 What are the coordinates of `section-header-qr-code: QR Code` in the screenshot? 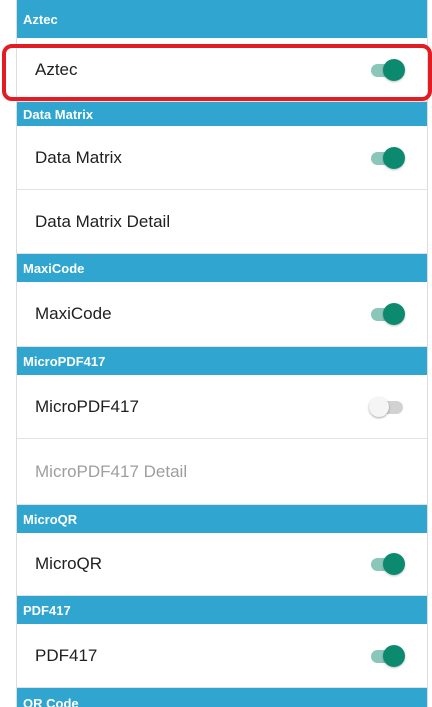 It's located at (222, 697).